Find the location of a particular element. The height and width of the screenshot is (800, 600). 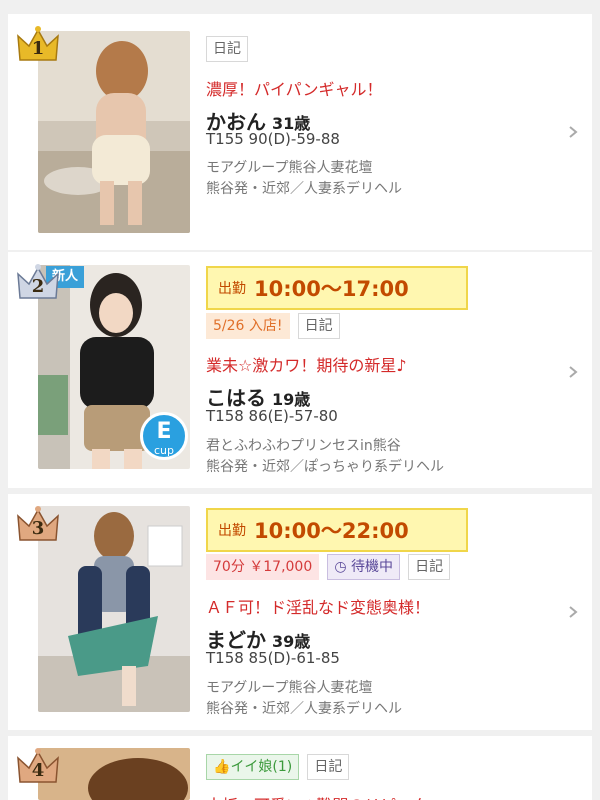

like-text: イイ娘(1) is located at coordinates (261, 767).